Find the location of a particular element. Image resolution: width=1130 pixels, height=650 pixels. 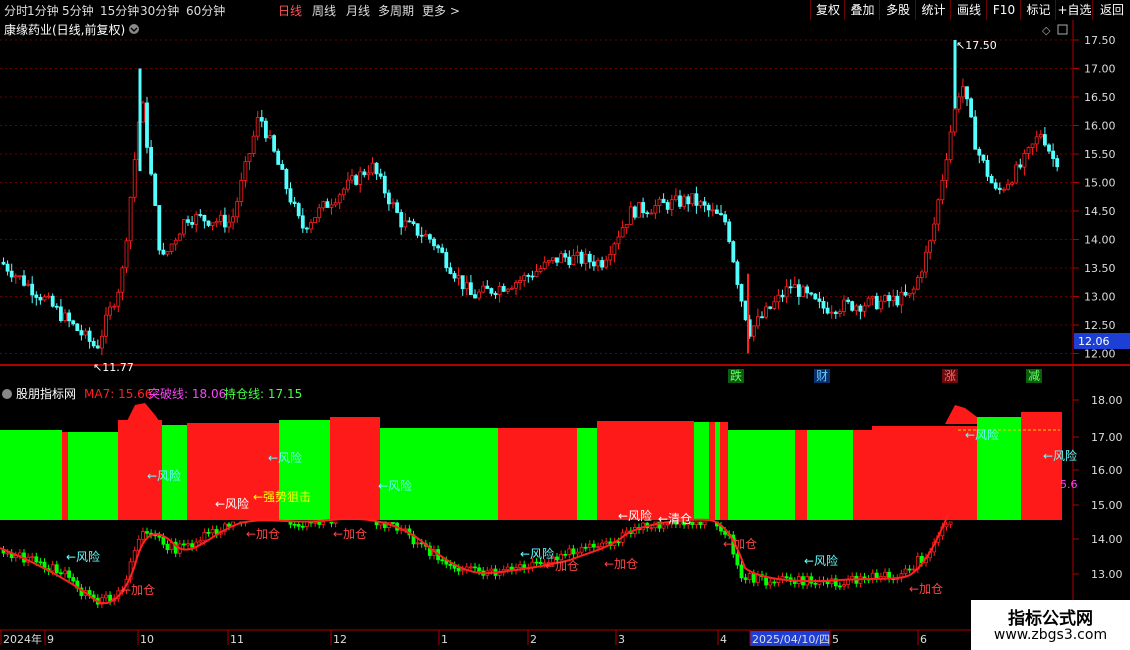

period-tab-8: 月线 is located at coordinates (358, 10).